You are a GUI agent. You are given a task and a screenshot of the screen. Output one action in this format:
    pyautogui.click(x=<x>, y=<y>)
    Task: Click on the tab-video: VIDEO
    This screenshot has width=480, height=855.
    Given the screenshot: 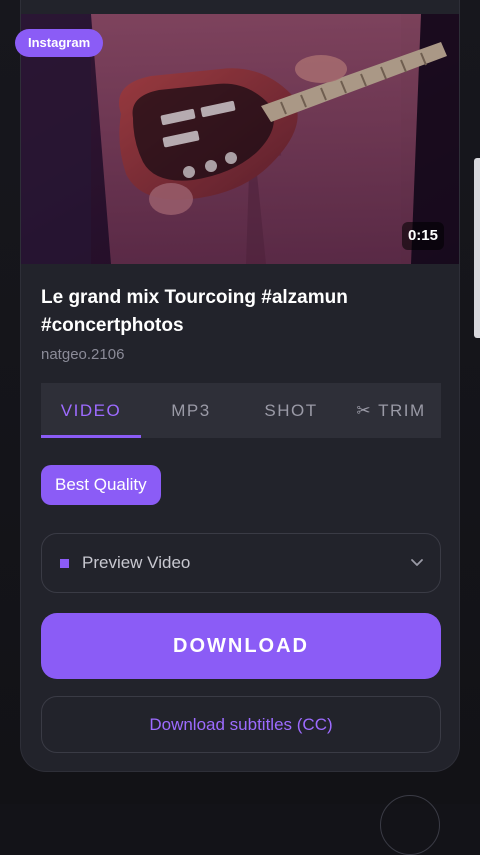 What is the action you would take?
    pyautogui.click(x=91, y=410)
    